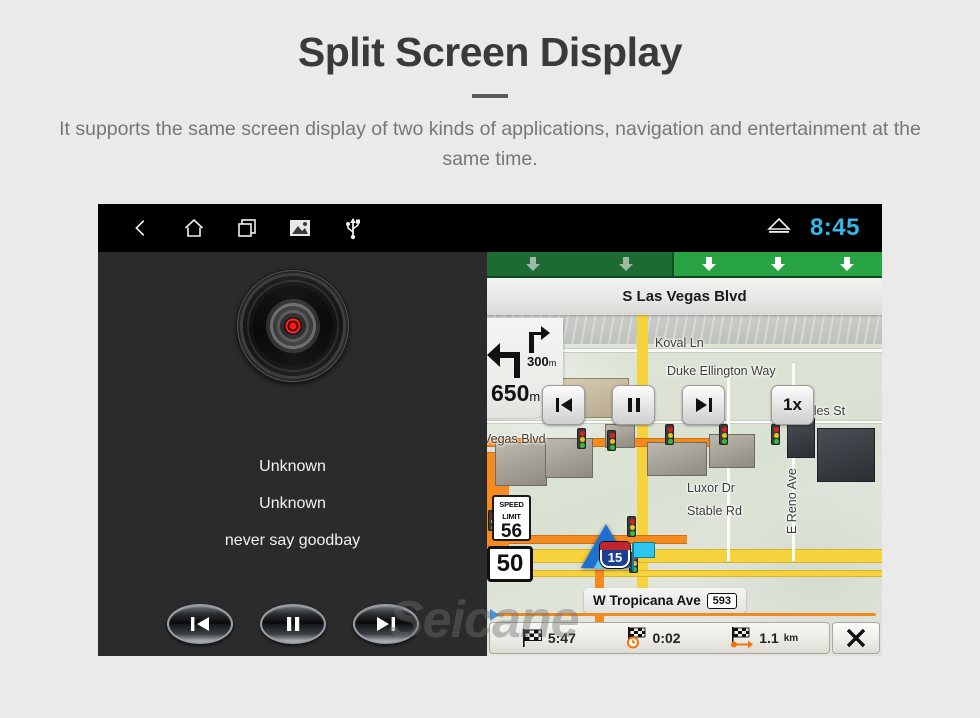 Image resolution: width=980 pixels, height=718 pixels. Describe the element at coordinates (232, 228) in the screenshot. I see `status-bar-nav-icons` at that location.